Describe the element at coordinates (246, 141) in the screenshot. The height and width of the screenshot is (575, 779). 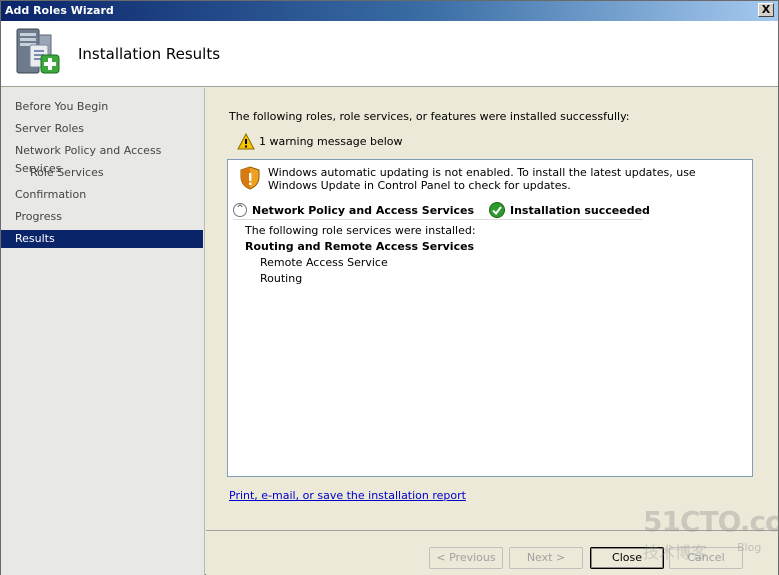
I see `warning-icon` at that location.